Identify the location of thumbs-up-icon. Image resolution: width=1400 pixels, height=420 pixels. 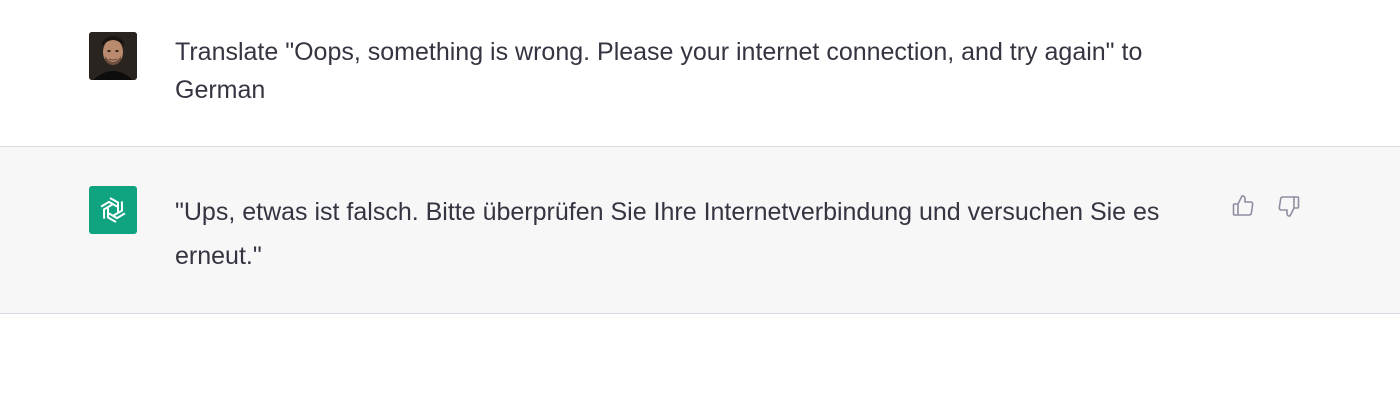
(1243, 205).